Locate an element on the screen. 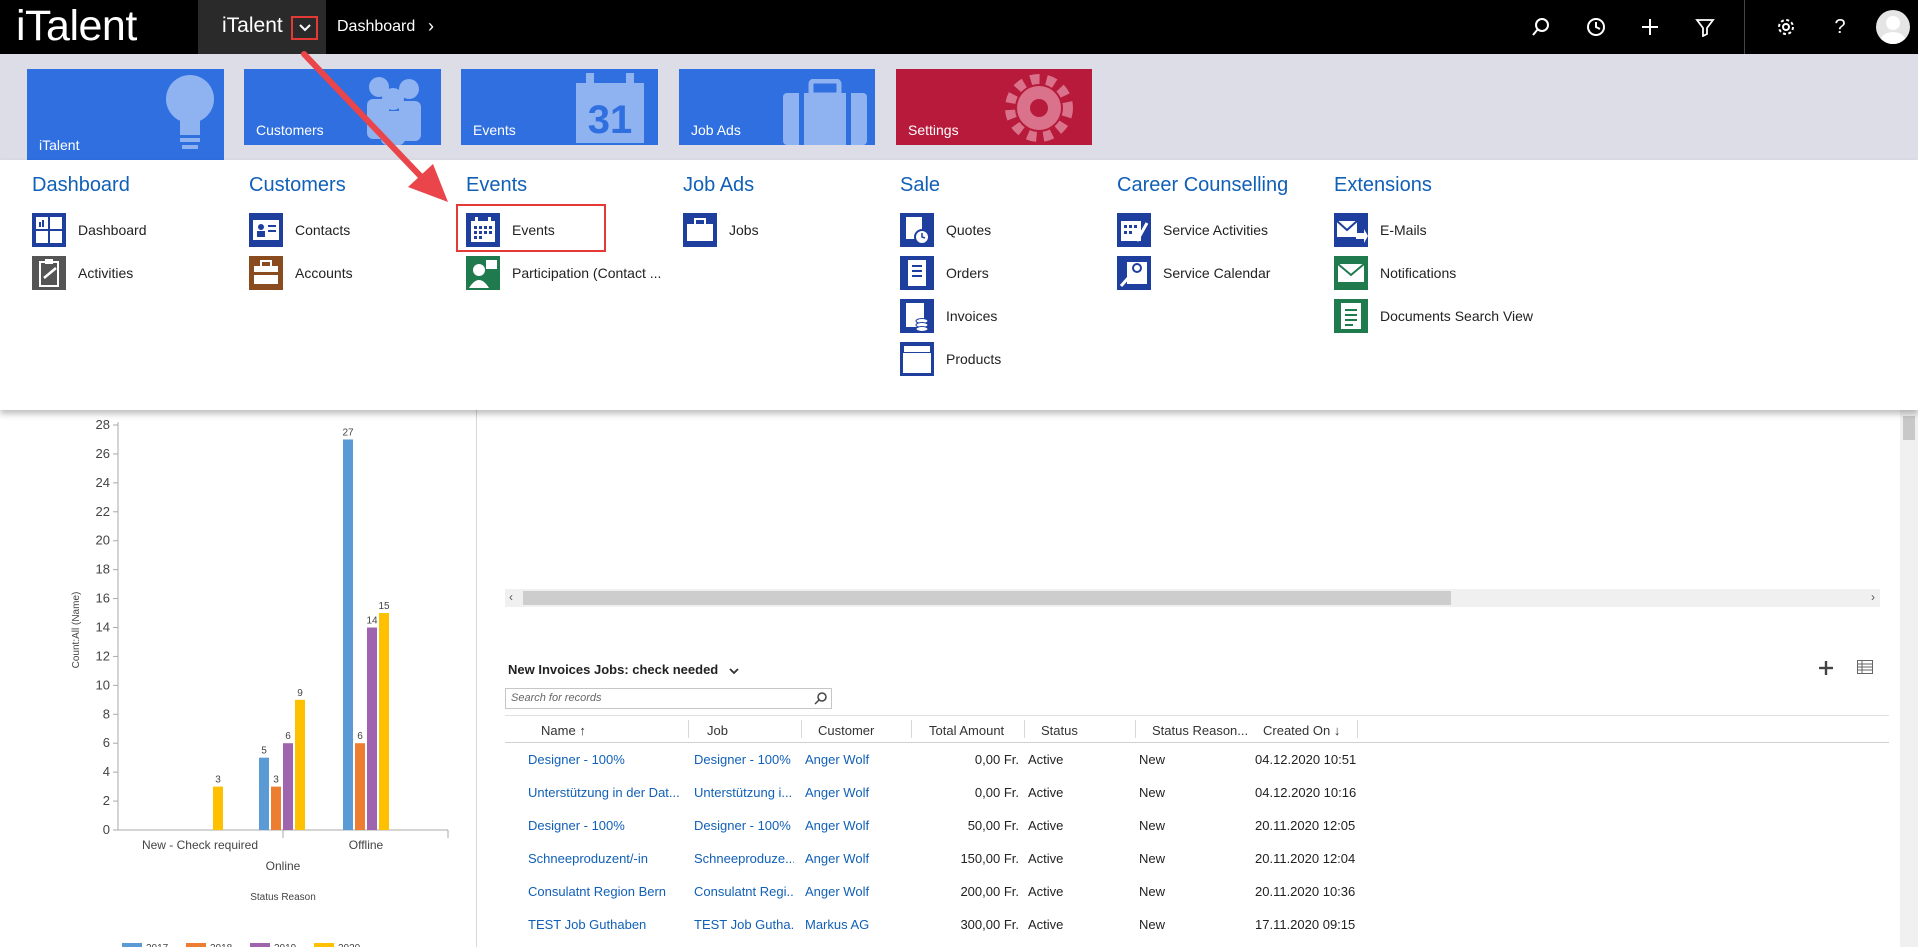 This screenshot has width=1918, height=947. cell-customer: Markus AG is located at coordinates (855, 924).